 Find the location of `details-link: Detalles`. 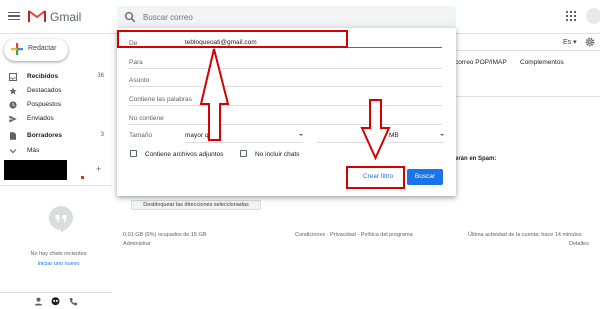

details-link: Detalles is located at coordinates (579, 244).